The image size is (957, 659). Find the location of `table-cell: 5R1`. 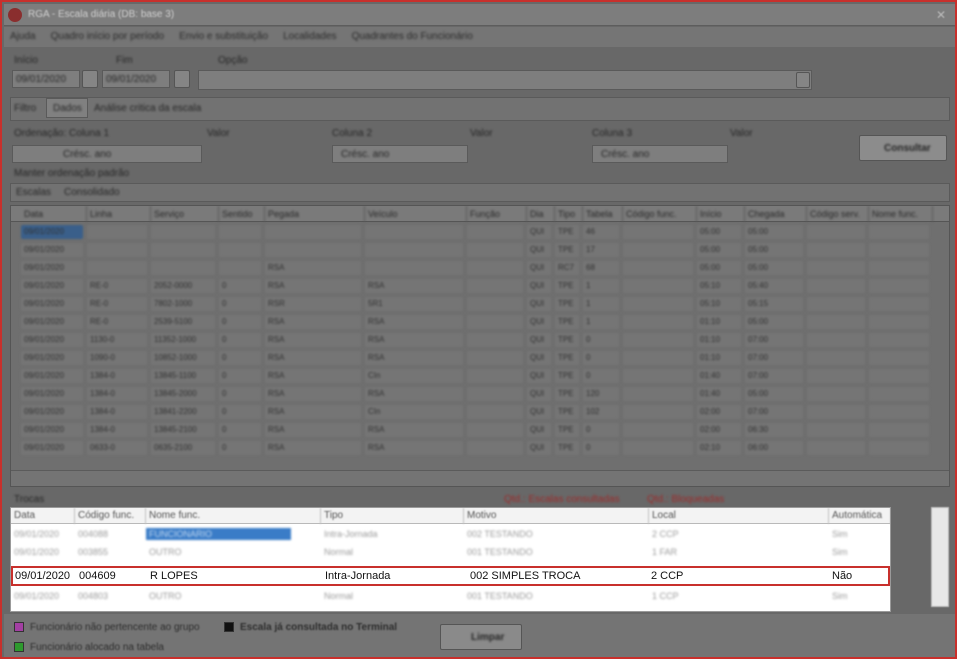

table-cell: 5R1 is located at coordinates (414, 304).